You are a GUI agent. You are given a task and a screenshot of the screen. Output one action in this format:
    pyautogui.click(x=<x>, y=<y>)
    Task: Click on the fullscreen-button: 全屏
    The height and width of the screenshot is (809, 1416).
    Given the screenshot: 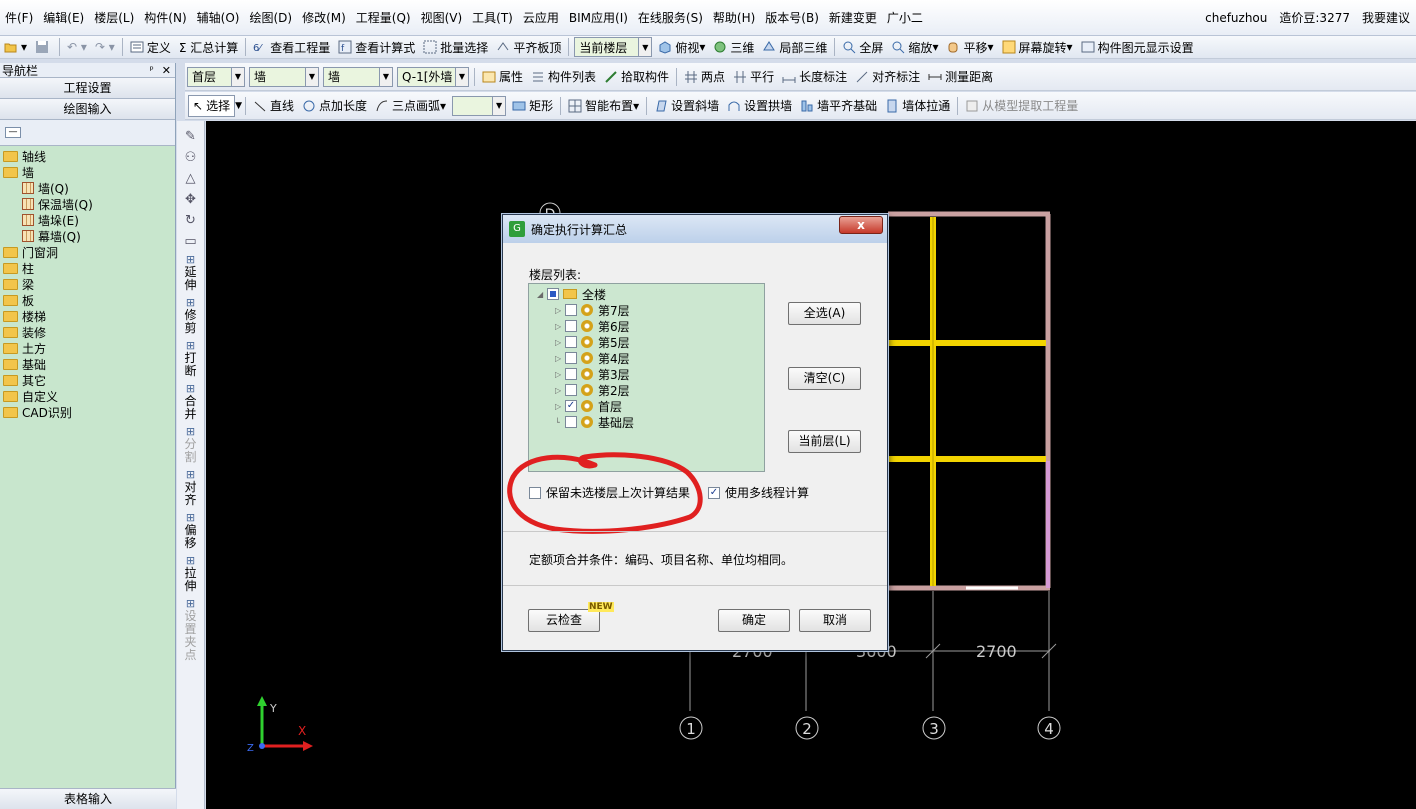 What is the action you would take?
    pyautogui.click(x=862, y=47)
    